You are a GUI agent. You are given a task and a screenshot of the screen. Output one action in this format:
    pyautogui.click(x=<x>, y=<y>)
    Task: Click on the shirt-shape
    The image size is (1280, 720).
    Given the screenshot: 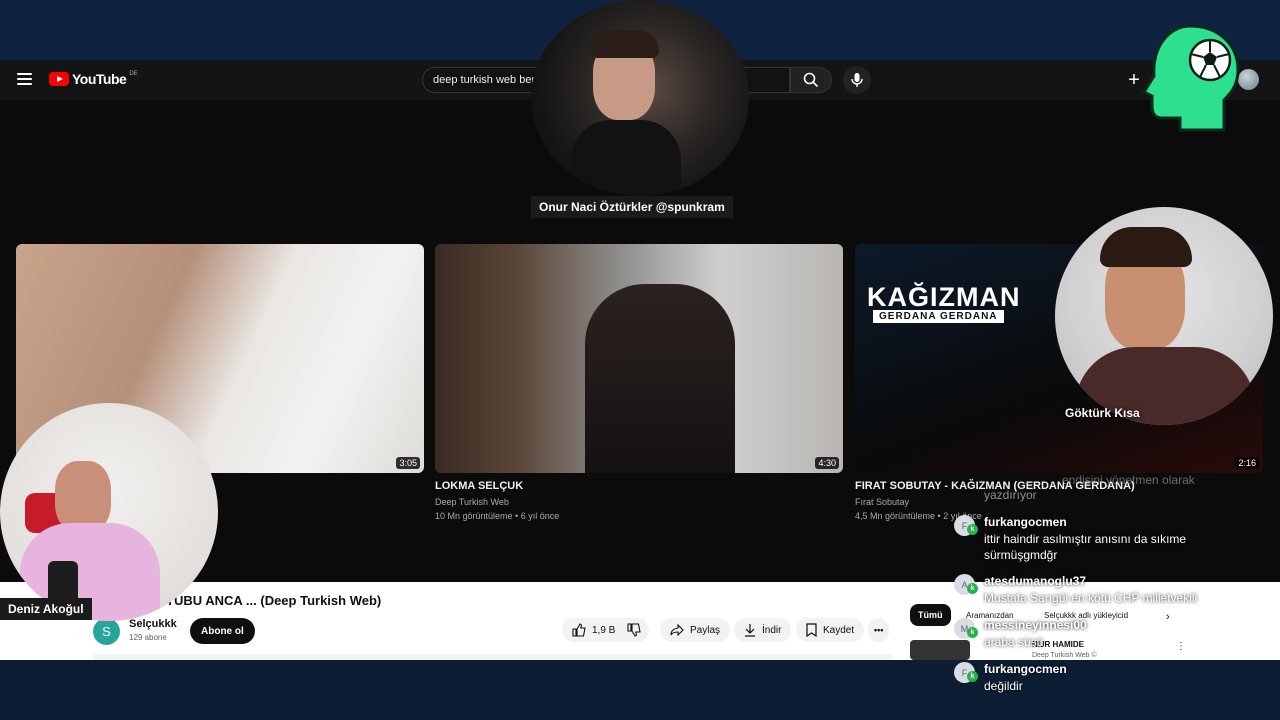 What is the action you would take?
    pyautogui.click(x=626, y=158)
    